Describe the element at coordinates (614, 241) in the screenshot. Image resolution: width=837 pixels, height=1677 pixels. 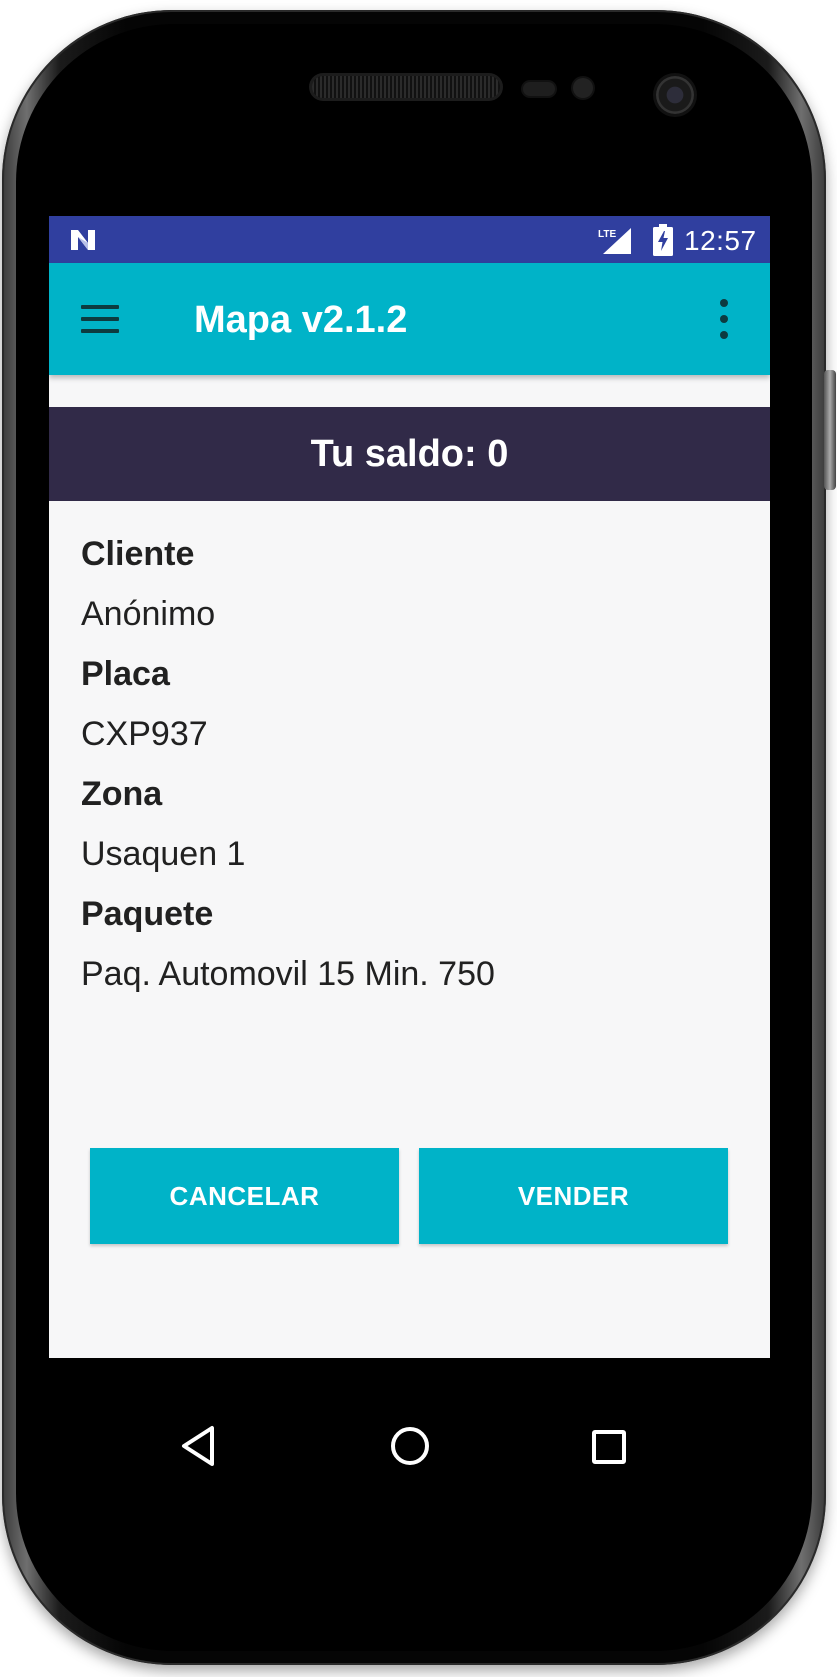
I see `lte-signal-icon: LTE` at that location.